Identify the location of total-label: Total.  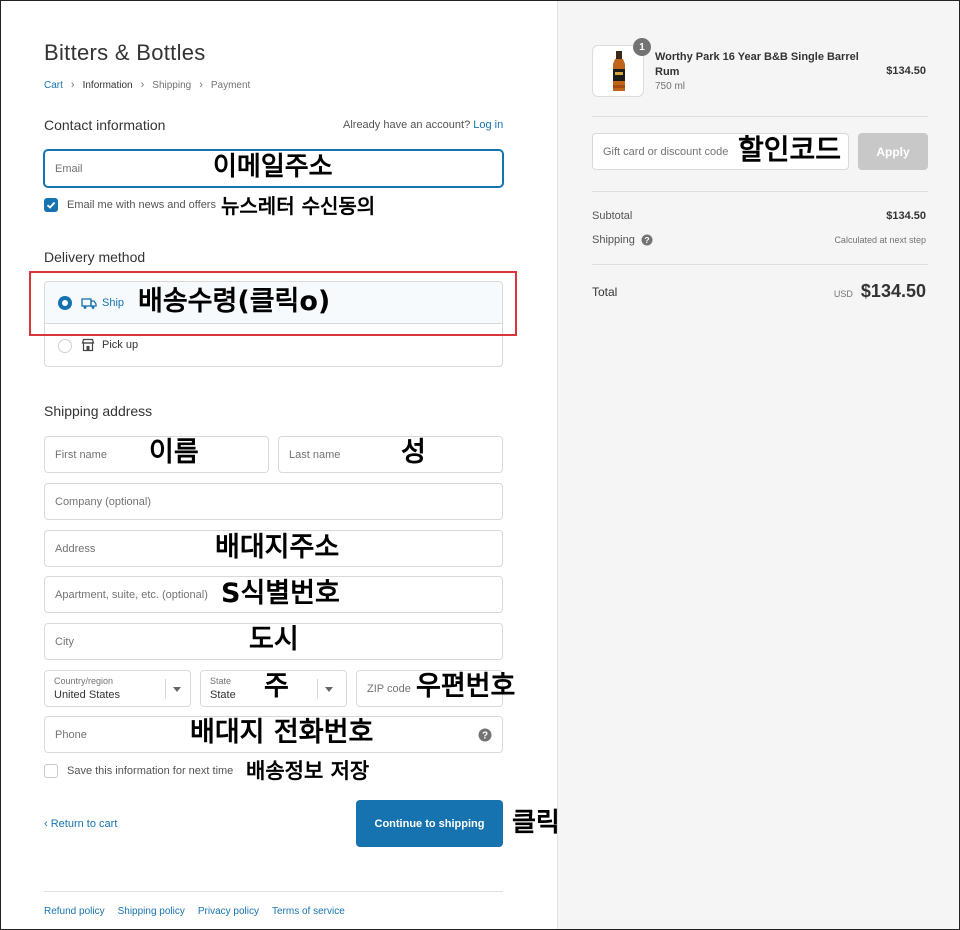
(605, 292).